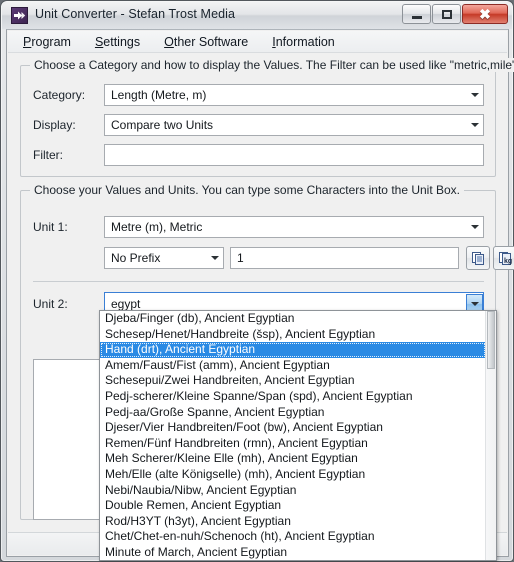  I want to click on dropdown-item: Pedj-aa/Große Spanne, Ancient Egyptian, so click(293, 413).